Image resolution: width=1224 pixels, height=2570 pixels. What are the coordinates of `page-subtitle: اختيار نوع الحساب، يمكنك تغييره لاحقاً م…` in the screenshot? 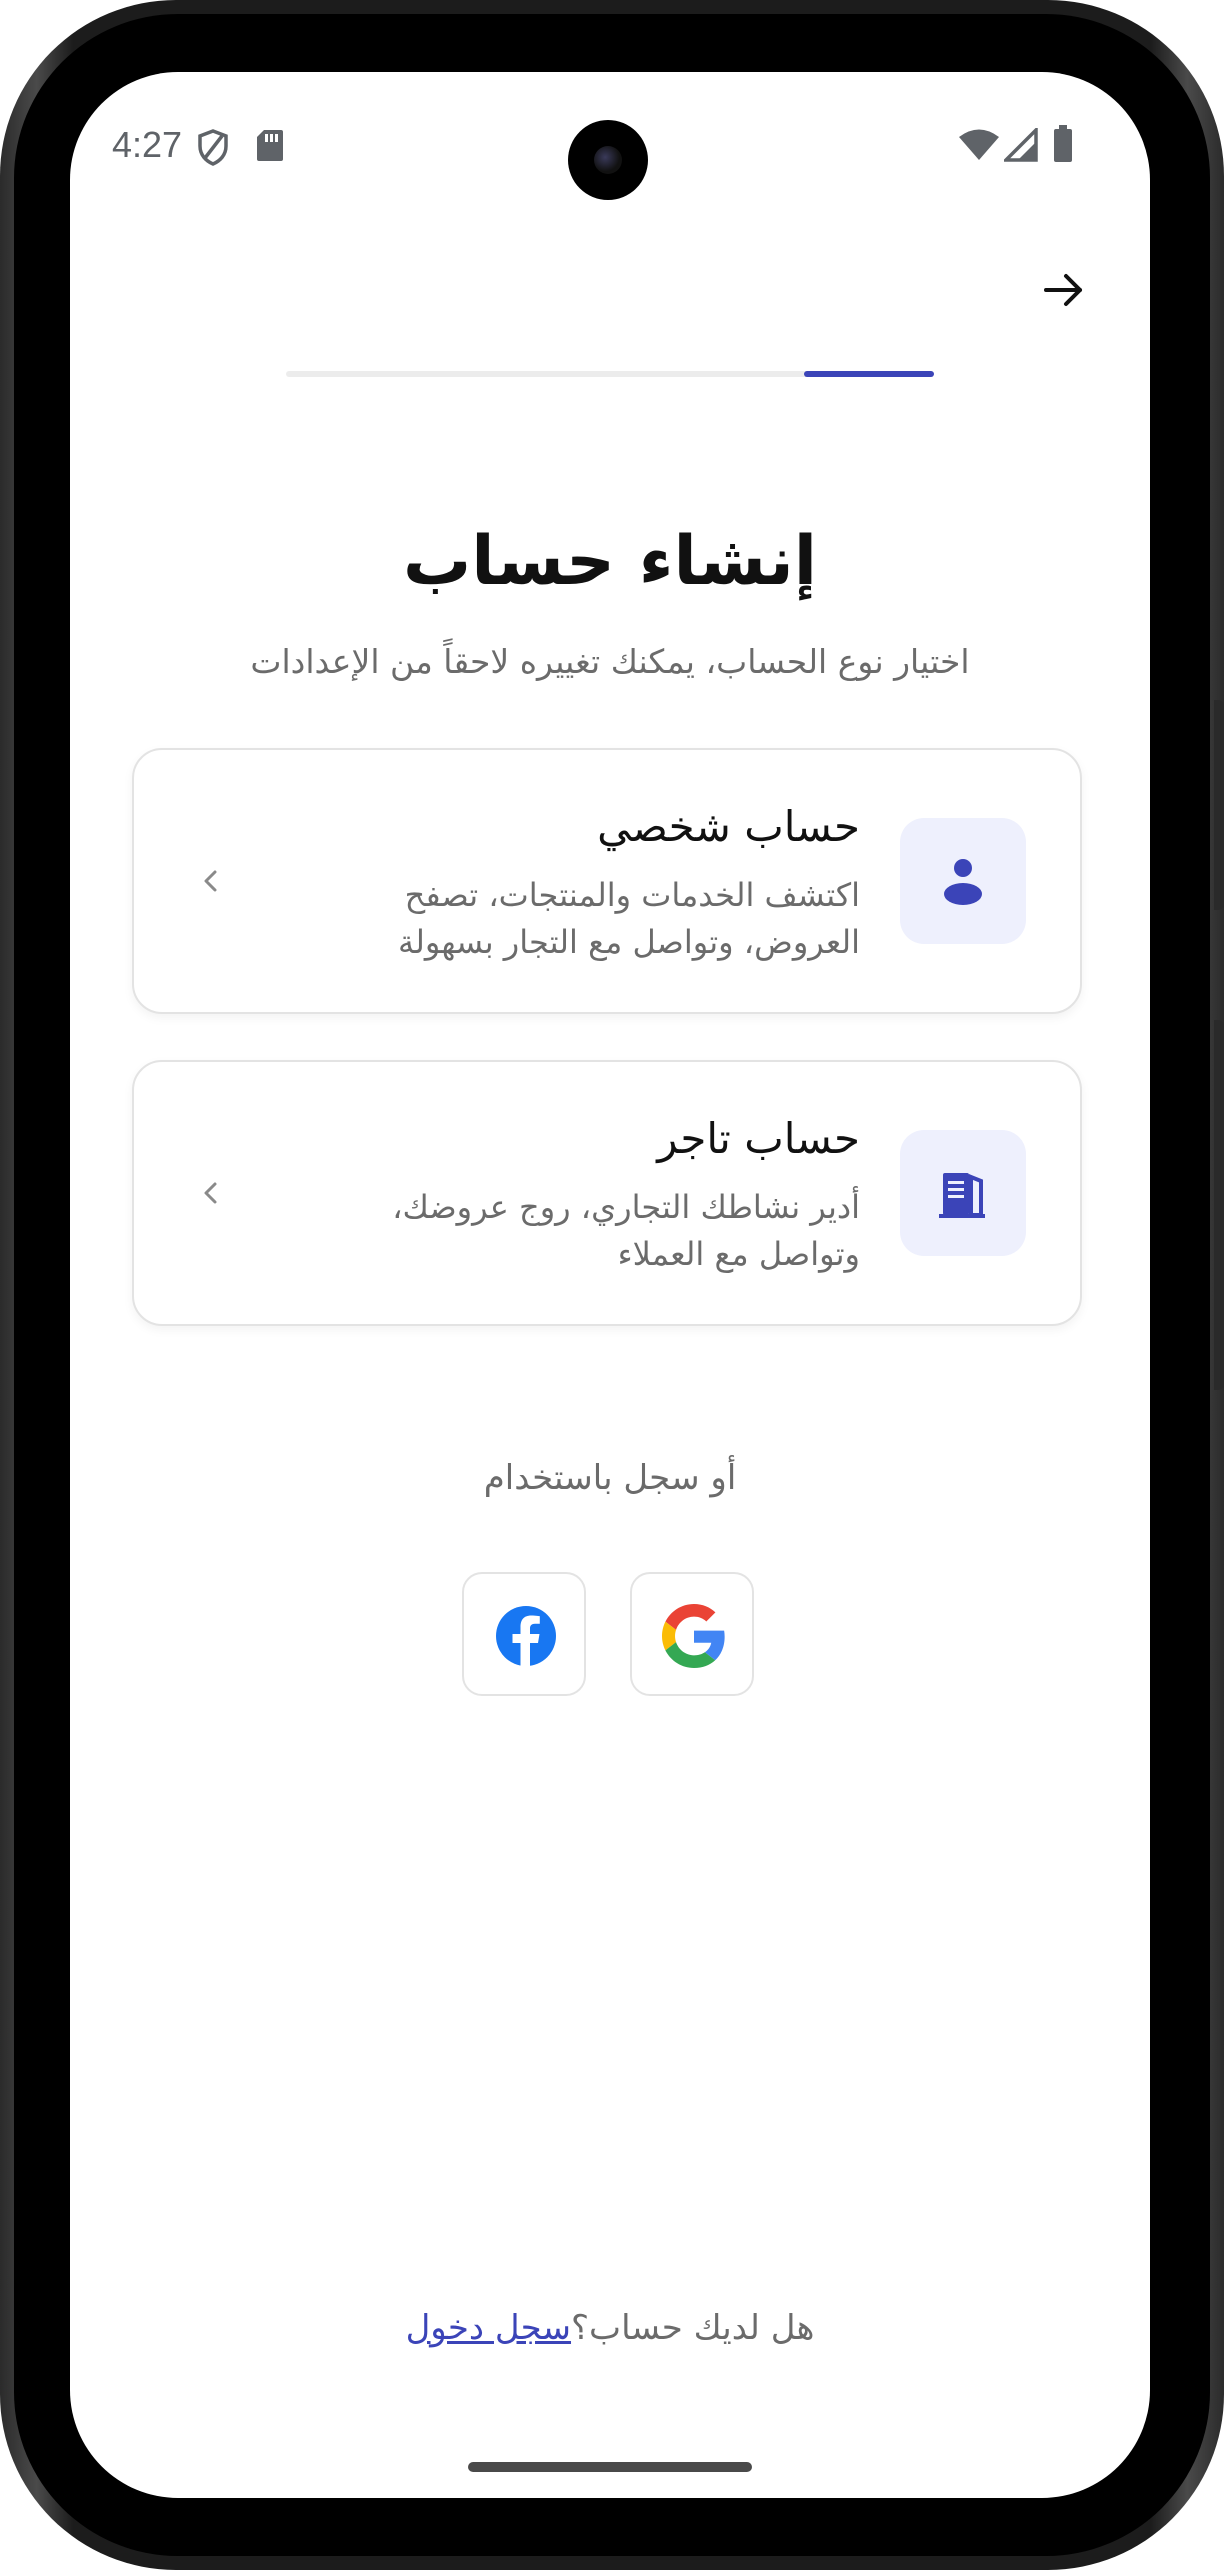 It's located at (610, 661).